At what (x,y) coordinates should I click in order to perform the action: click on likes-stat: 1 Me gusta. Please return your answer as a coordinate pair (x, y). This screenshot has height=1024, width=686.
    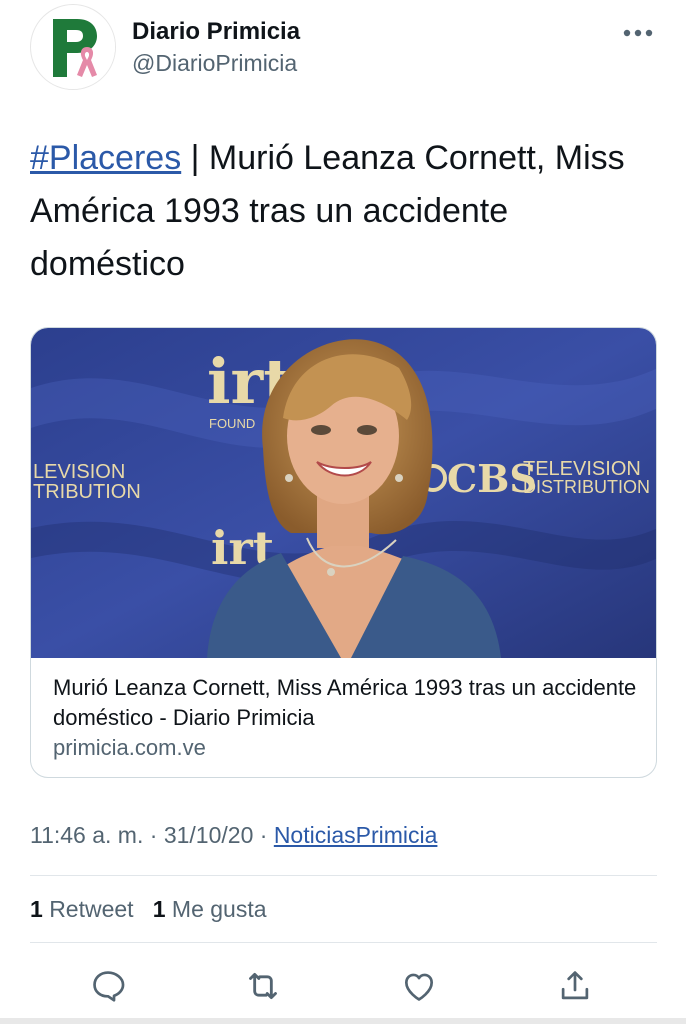
    Looking at the image, I should click on (210, 909).